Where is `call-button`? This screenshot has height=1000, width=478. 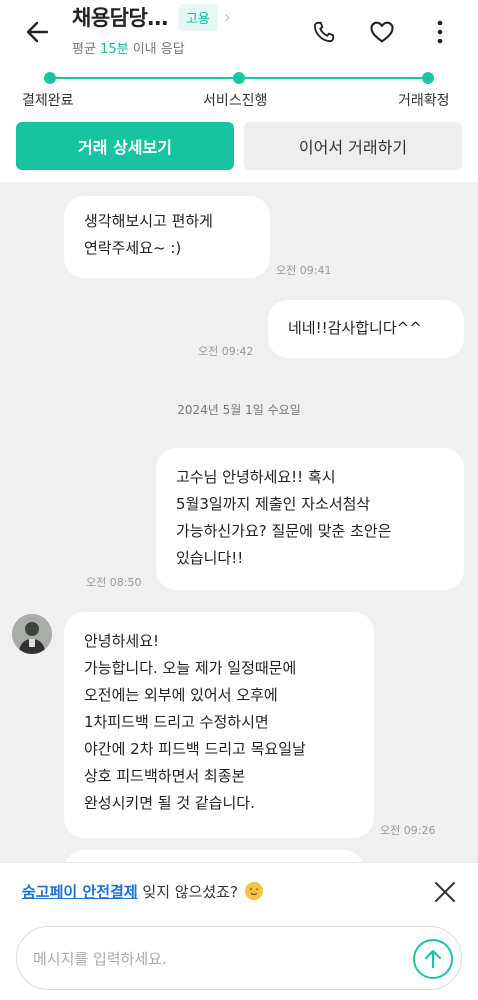
call-button is located at coordinates (324, 32).